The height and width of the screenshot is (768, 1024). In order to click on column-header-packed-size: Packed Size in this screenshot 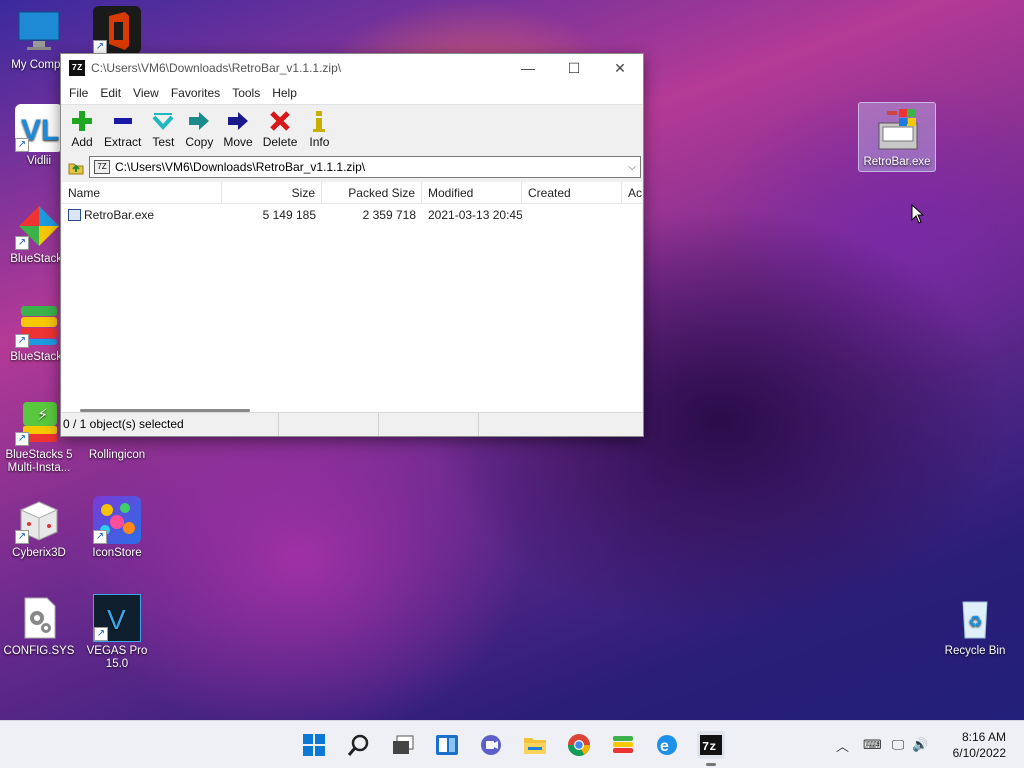, I will do `click(372, 192)`.